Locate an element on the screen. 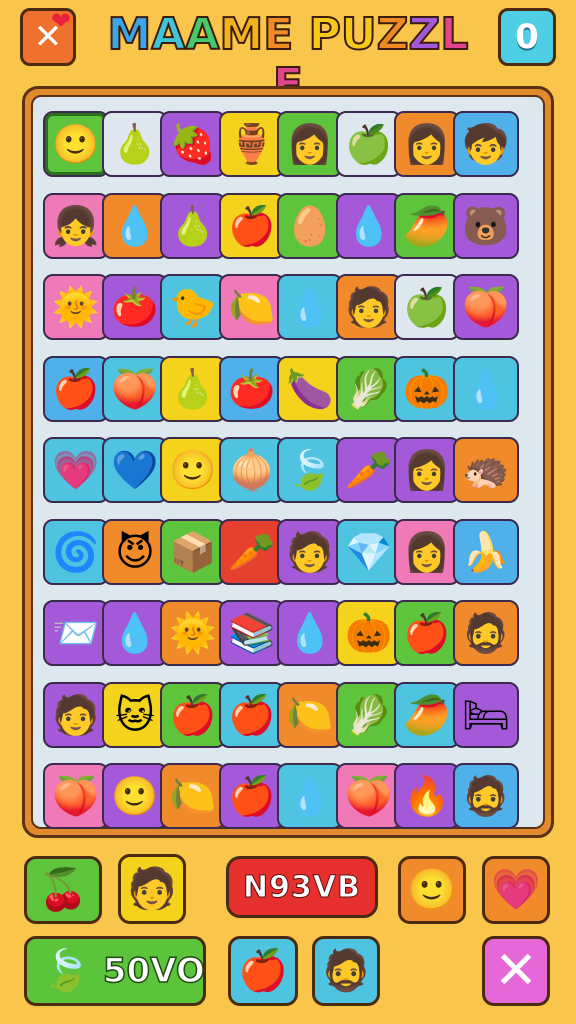  tile-r6-c5: 🧑 is located at coordinates (310, 552).